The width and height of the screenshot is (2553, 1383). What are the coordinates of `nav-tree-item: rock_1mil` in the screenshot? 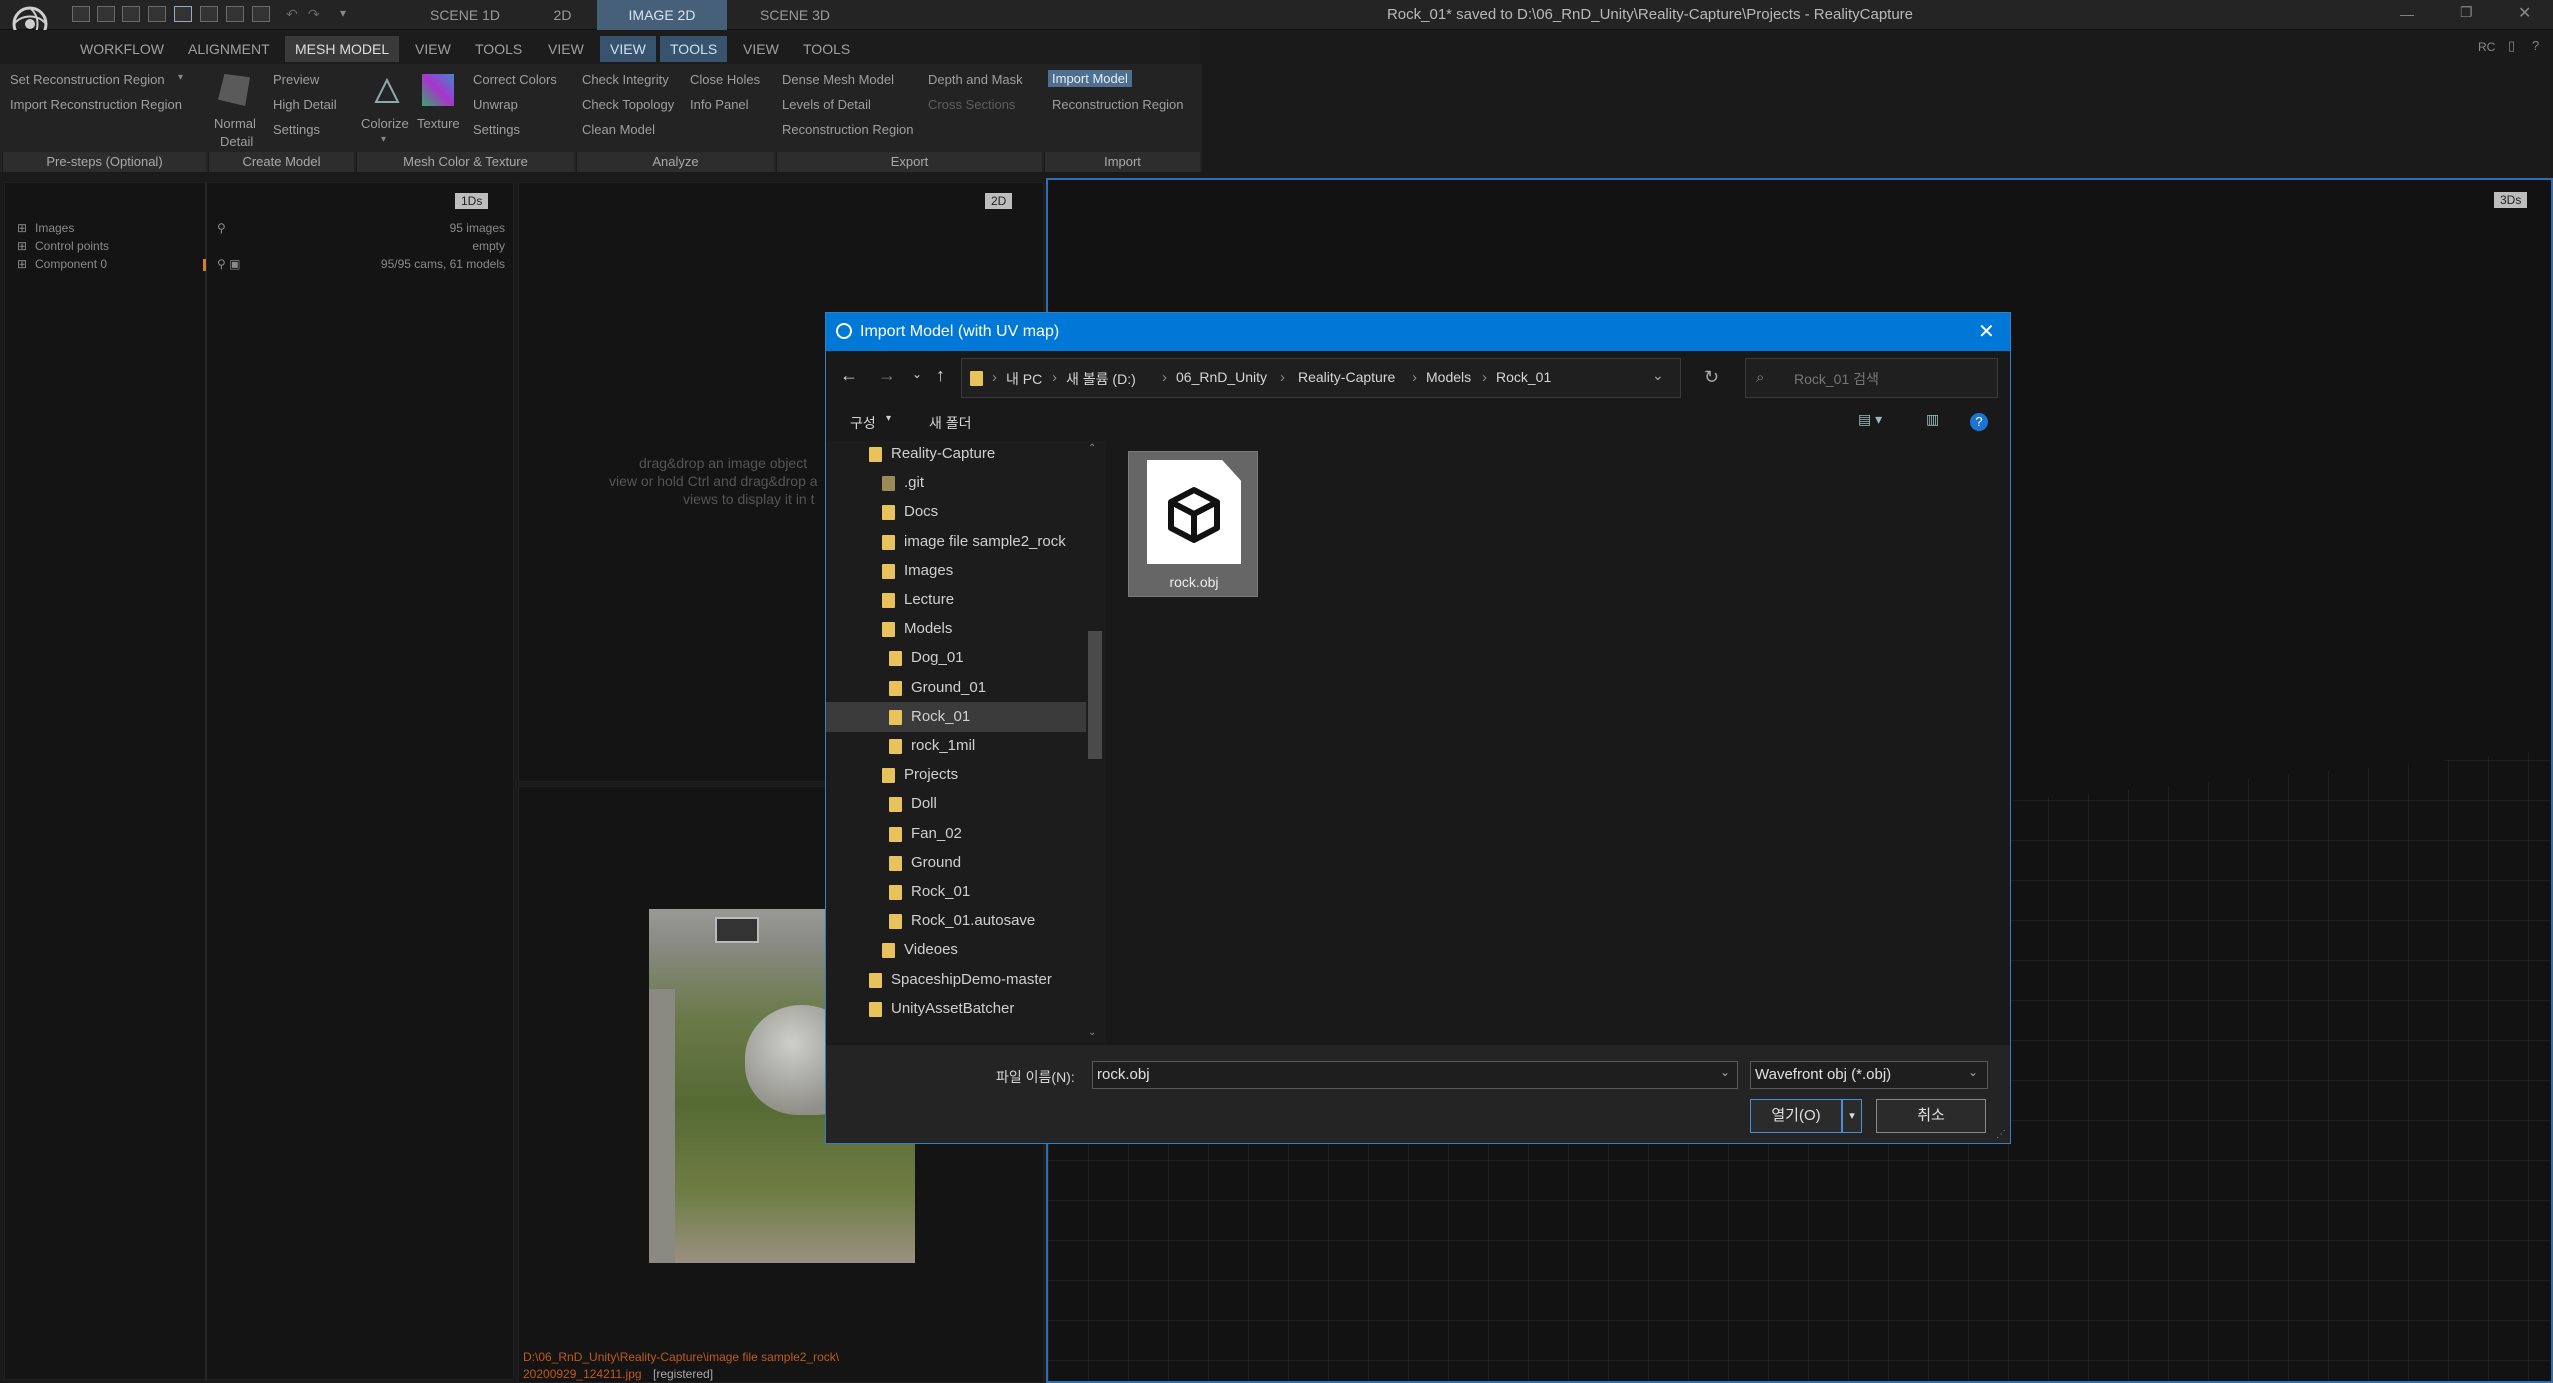 It's located at (956, 746).